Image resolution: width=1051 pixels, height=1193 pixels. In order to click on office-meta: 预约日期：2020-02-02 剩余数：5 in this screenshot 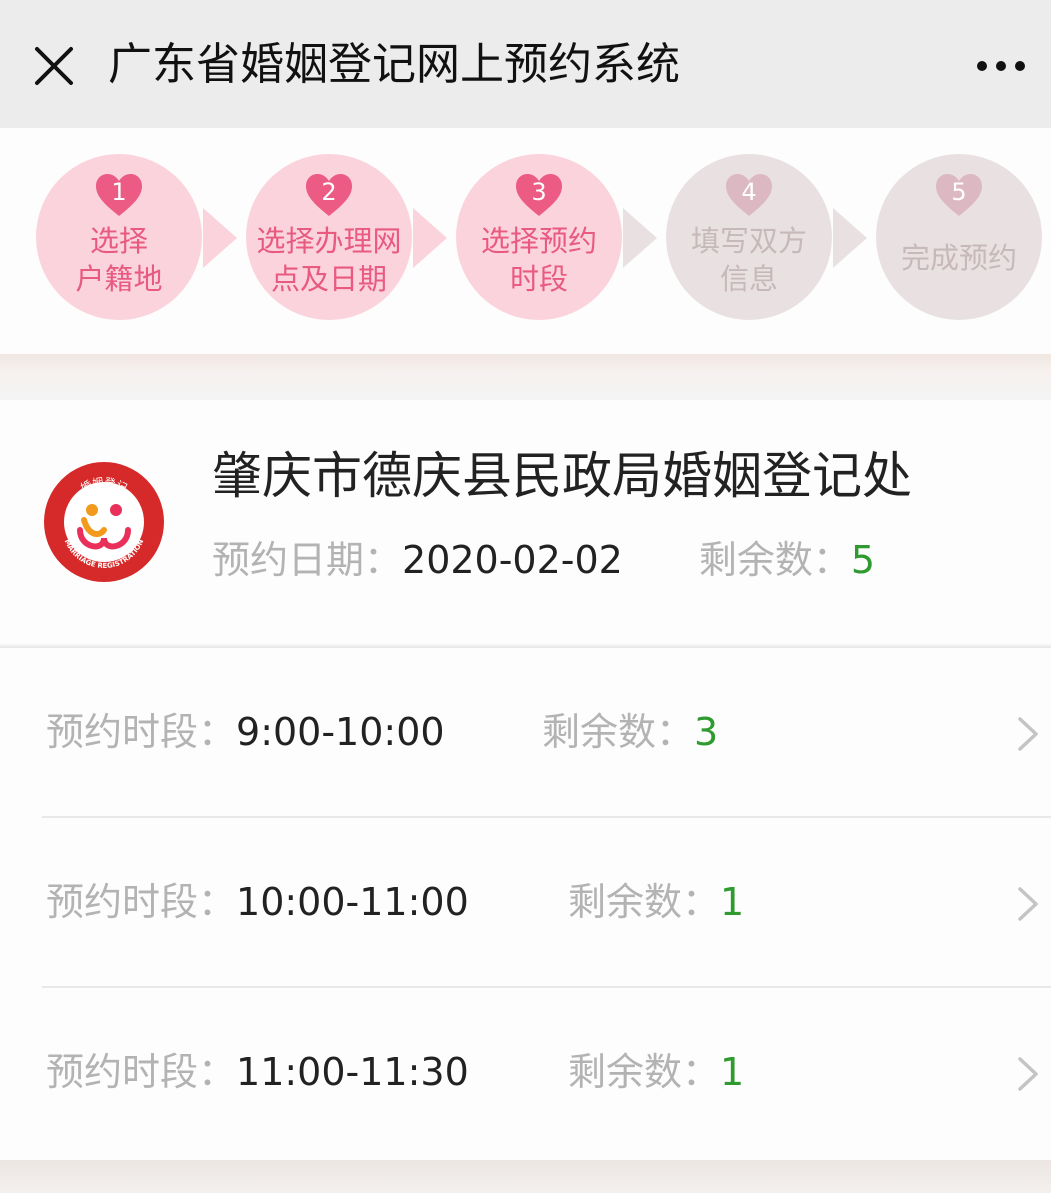, I will do `click(543, 560)`.